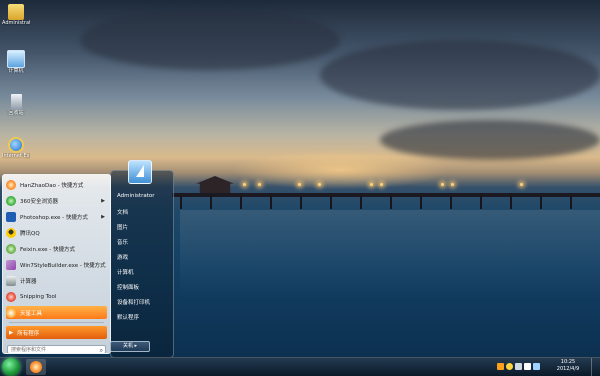 This screenshot has width=600, height=376. Describe the element at coordinates (136, 346) in the screenshot. I see `shutdown-options-arrow-icon: ▸` at that location.